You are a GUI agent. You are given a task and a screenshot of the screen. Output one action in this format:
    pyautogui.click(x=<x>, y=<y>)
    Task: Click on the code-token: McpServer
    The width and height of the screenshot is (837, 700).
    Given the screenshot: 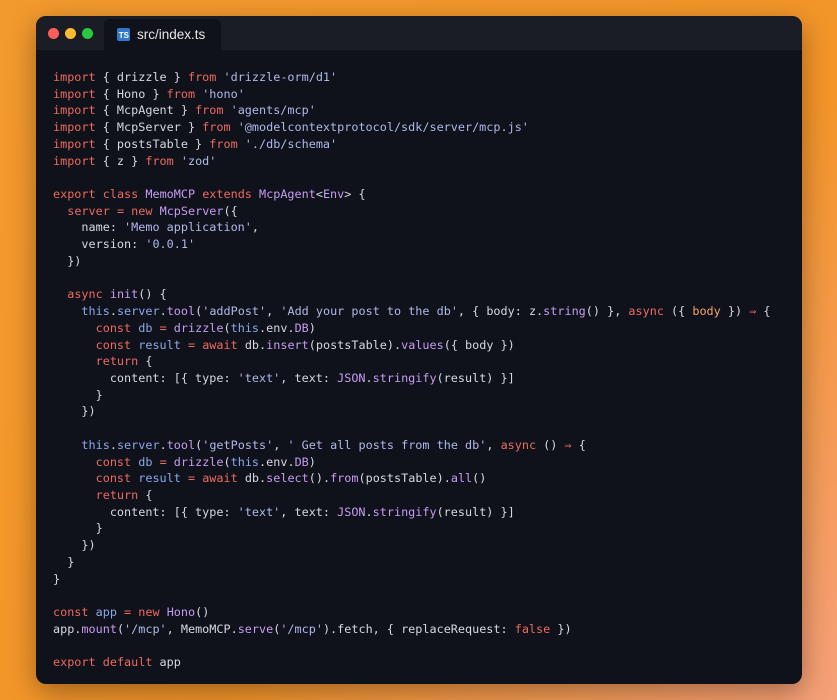 What is the action you would take?
    pyautogui.click(x=191, y=210)
    